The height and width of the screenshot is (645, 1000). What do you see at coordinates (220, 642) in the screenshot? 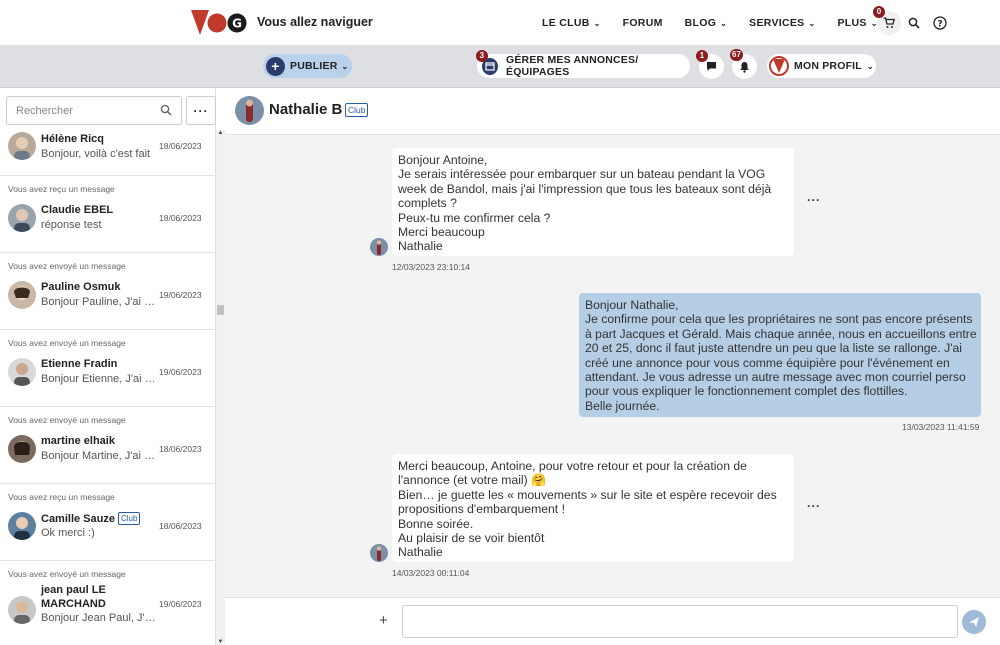
I see `scroll-down-icon: ▼` at bounding box center [220, 642].